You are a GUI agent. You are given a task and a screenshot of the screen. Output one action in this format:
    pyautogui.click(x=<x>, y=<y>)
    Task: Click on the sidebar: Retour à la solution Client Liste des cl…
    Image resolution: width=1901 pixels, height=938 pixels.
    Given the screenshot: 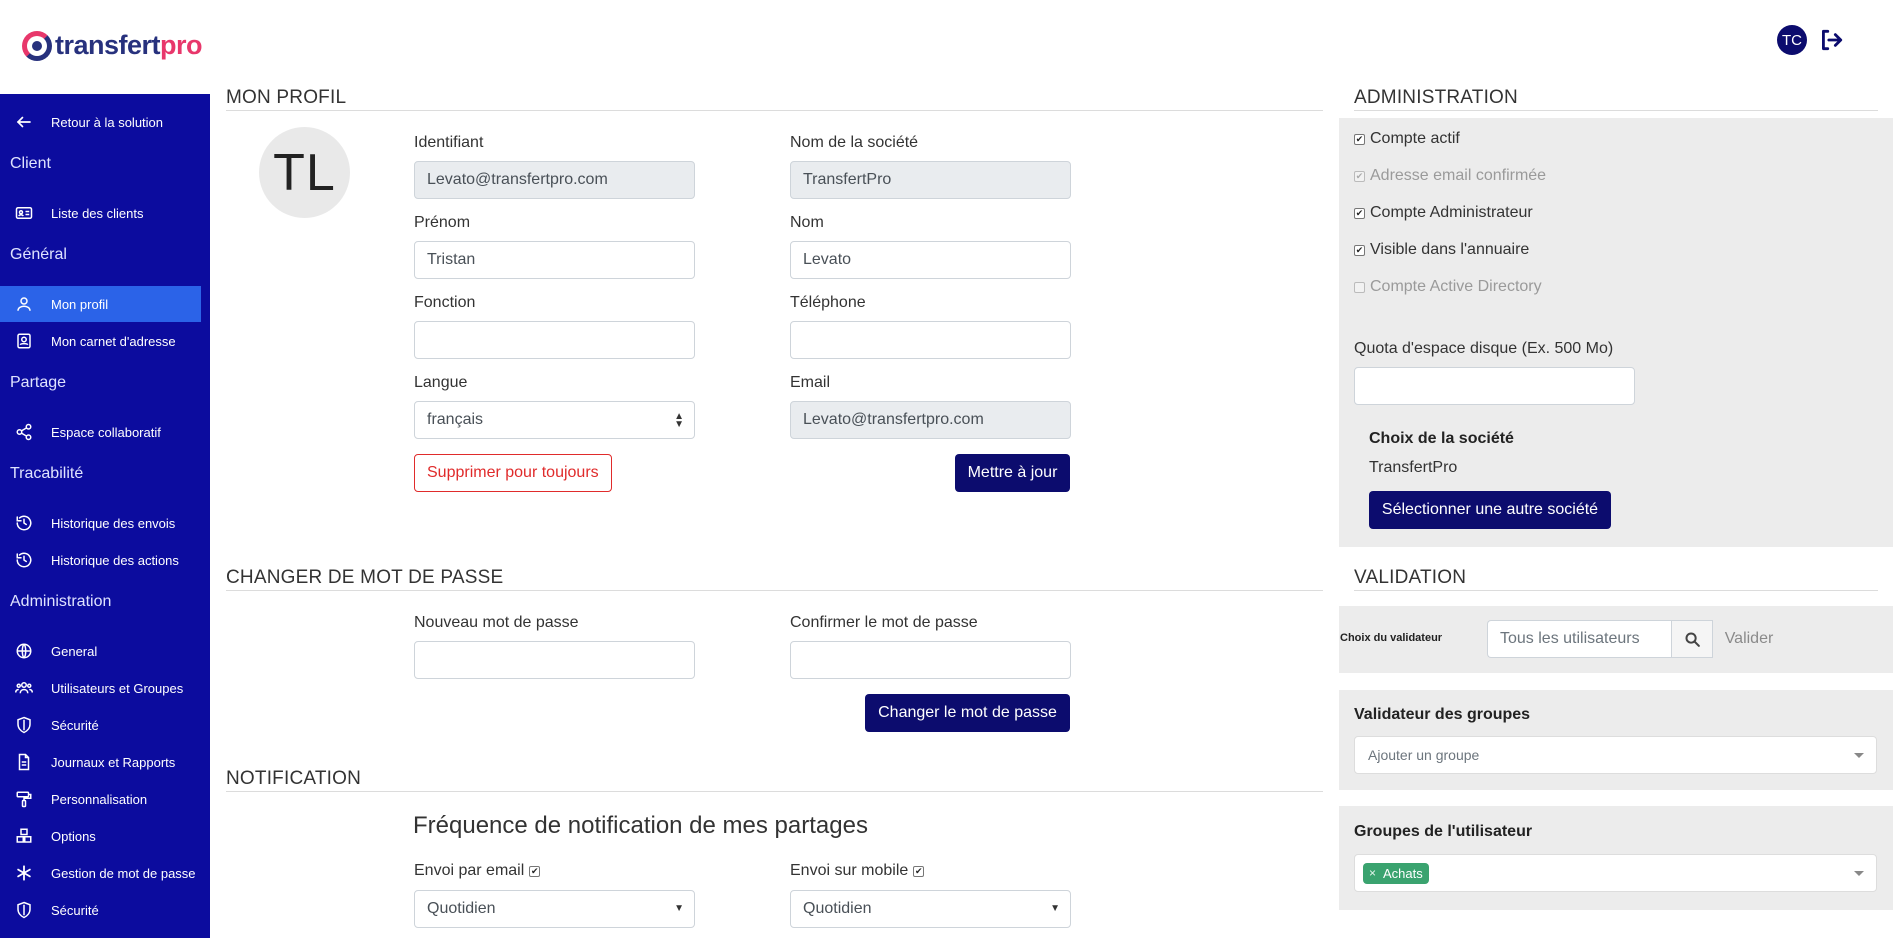 What is the action you would take?
    pyautogui.click(x=105, y=516)
    